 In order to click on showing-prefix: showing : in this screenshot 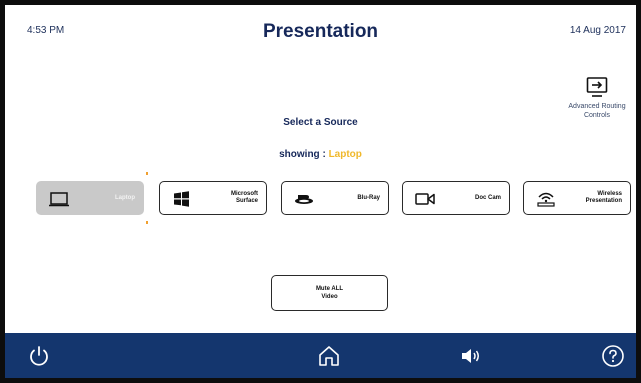, I will do `click(304, 154)`.